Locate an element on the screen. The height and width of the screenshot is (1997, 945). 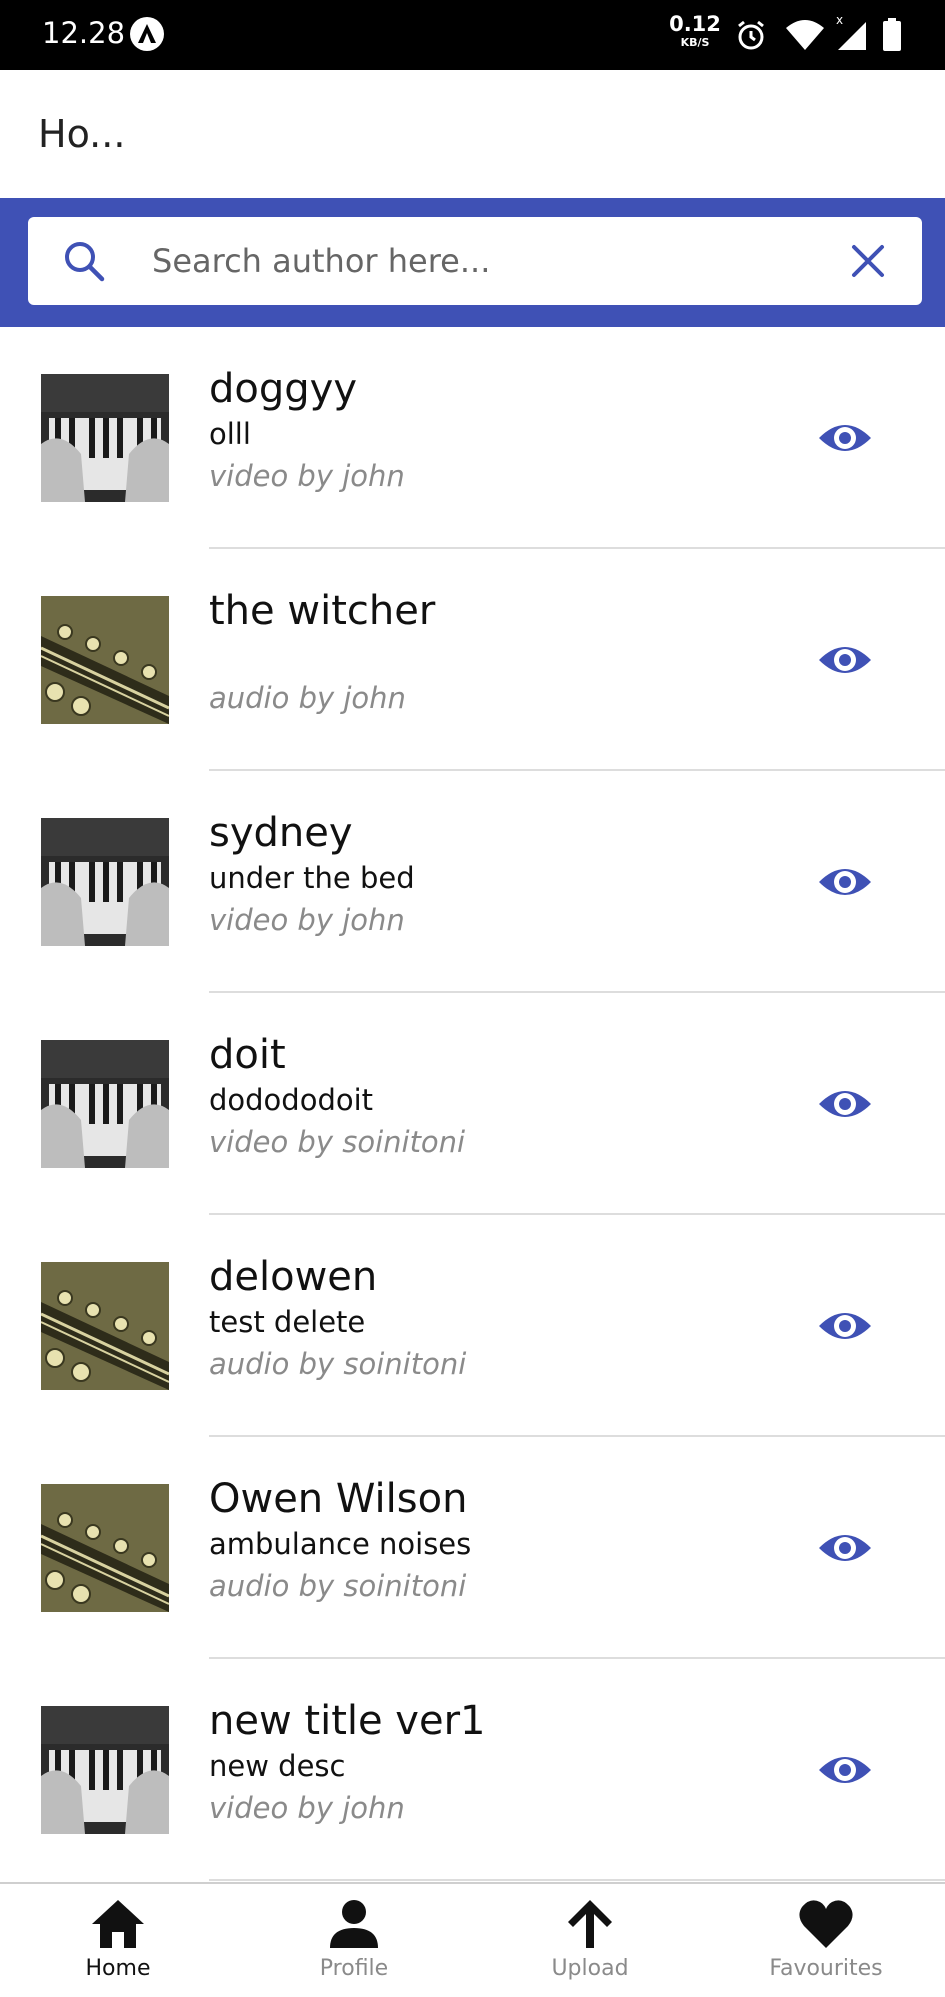
cell-signal-icon: x is located at coordinates (852, 35).